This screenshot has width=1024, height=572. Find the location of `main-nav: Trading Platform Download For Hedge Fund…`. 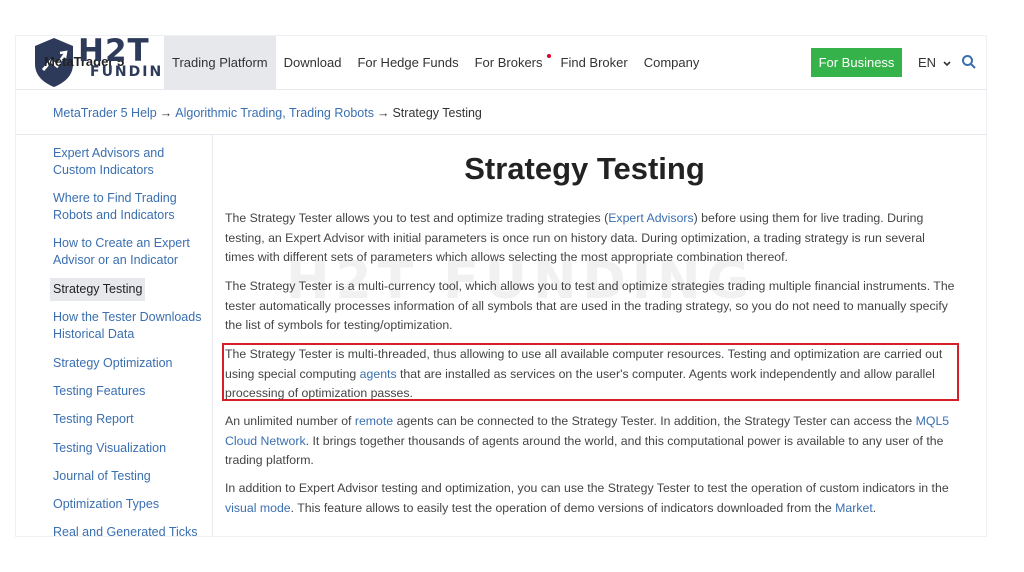

main-nav: Trading Platform Download For Hedge Fund… is located at coordinates (435, 63).